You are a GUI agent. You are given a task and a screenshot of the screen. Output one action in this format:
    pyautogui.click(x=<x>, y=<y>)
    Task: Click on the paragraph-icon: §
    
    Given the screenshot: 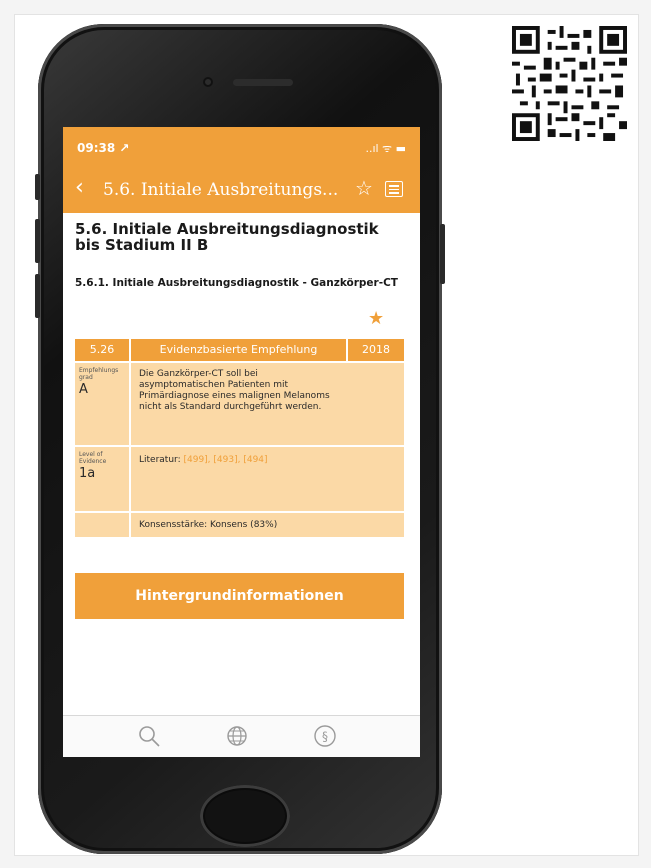 What is the action you would take?
    pyautogui.click(x=325, y=736)
    